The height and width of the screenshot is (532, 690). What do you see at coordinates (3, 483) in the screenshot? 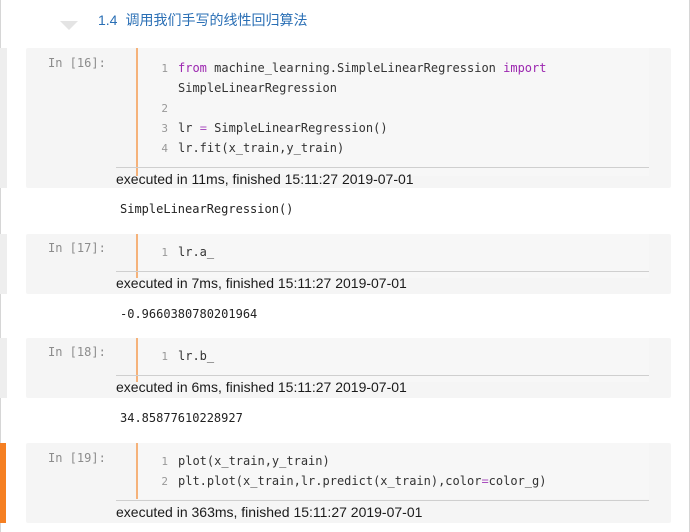
I see `active-cell-indicator` at bounding box center [3, 483].